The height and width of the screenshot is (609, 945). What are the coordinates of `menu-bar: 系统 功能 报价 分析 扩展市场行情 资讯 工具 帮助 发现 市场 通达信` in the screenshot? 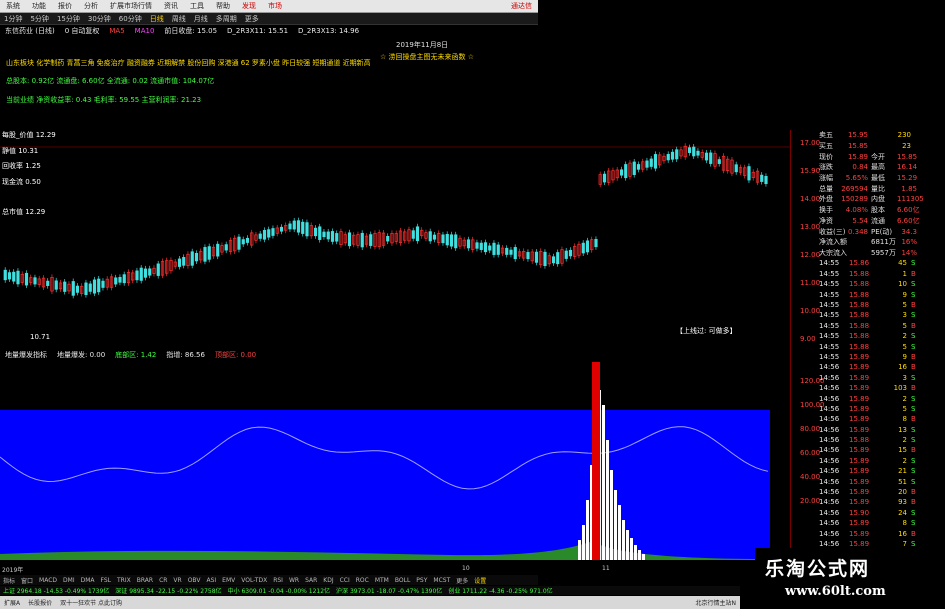 It's located at (269, 6).